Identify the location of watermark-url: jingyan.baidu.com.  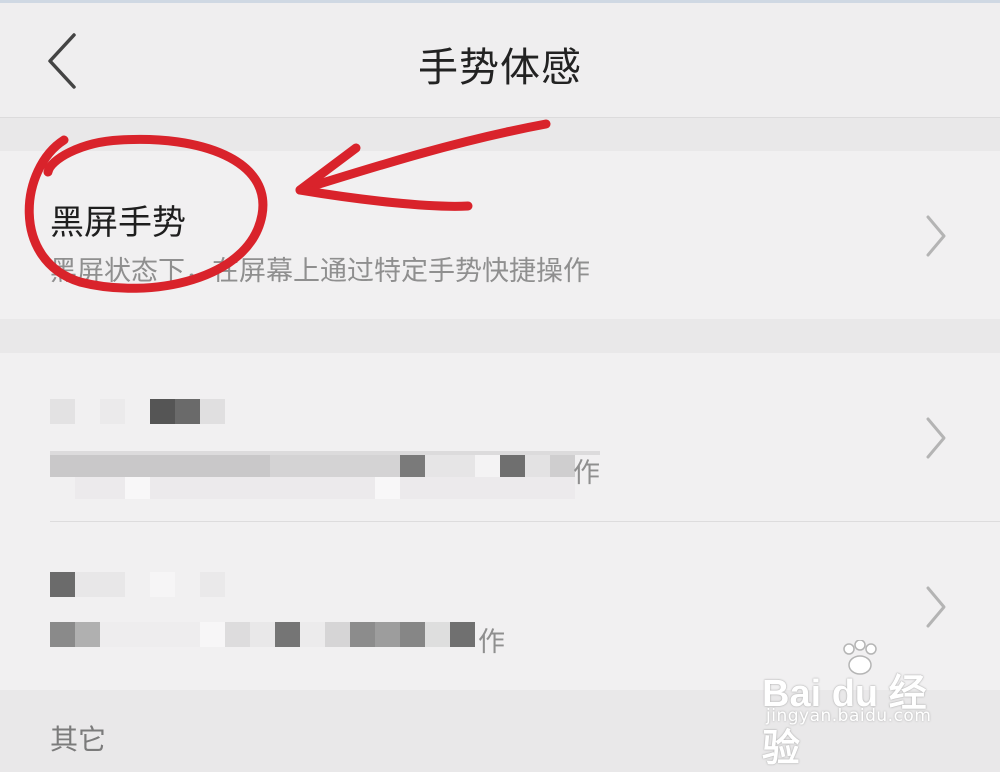
(849, 716).